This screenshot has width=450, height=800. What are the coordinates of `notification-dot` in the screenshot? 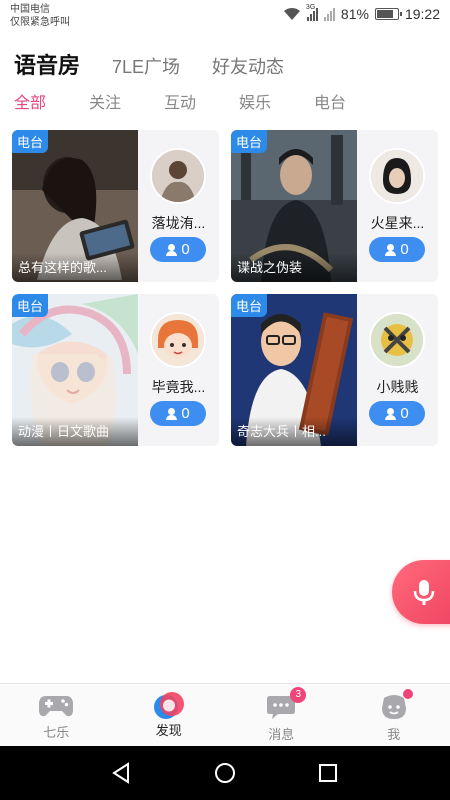 It's located at (407, 694).